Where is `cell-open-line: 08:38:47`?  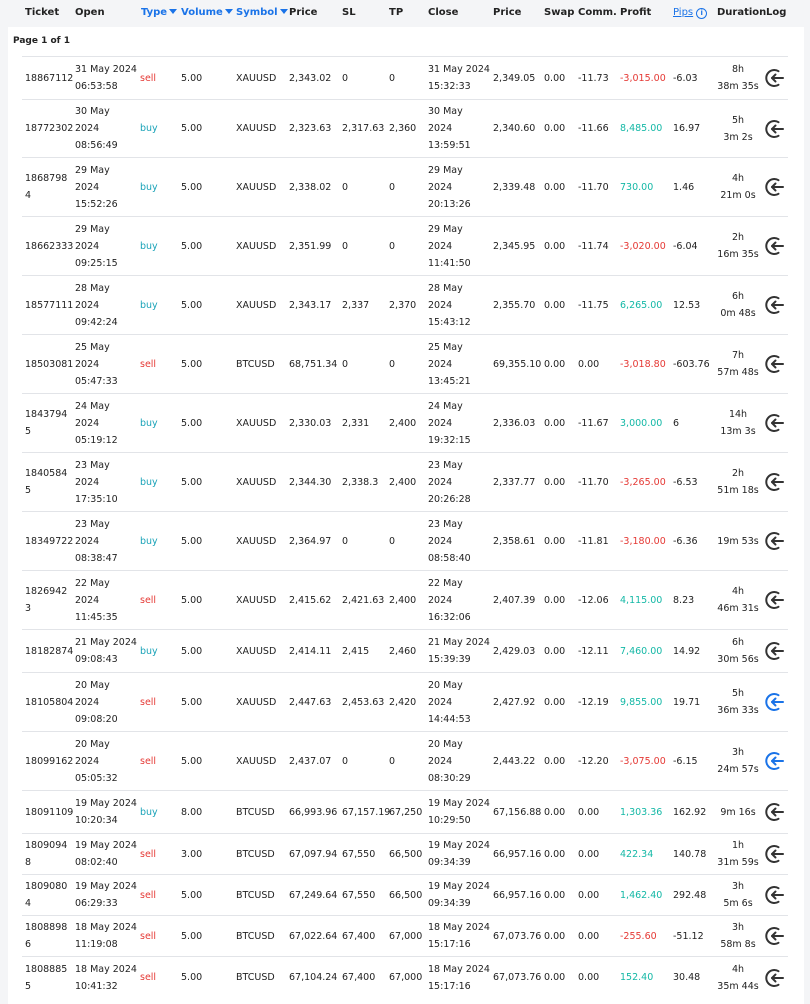
cell-open-line: 08:38:47 is located at coordinates (96, 558).